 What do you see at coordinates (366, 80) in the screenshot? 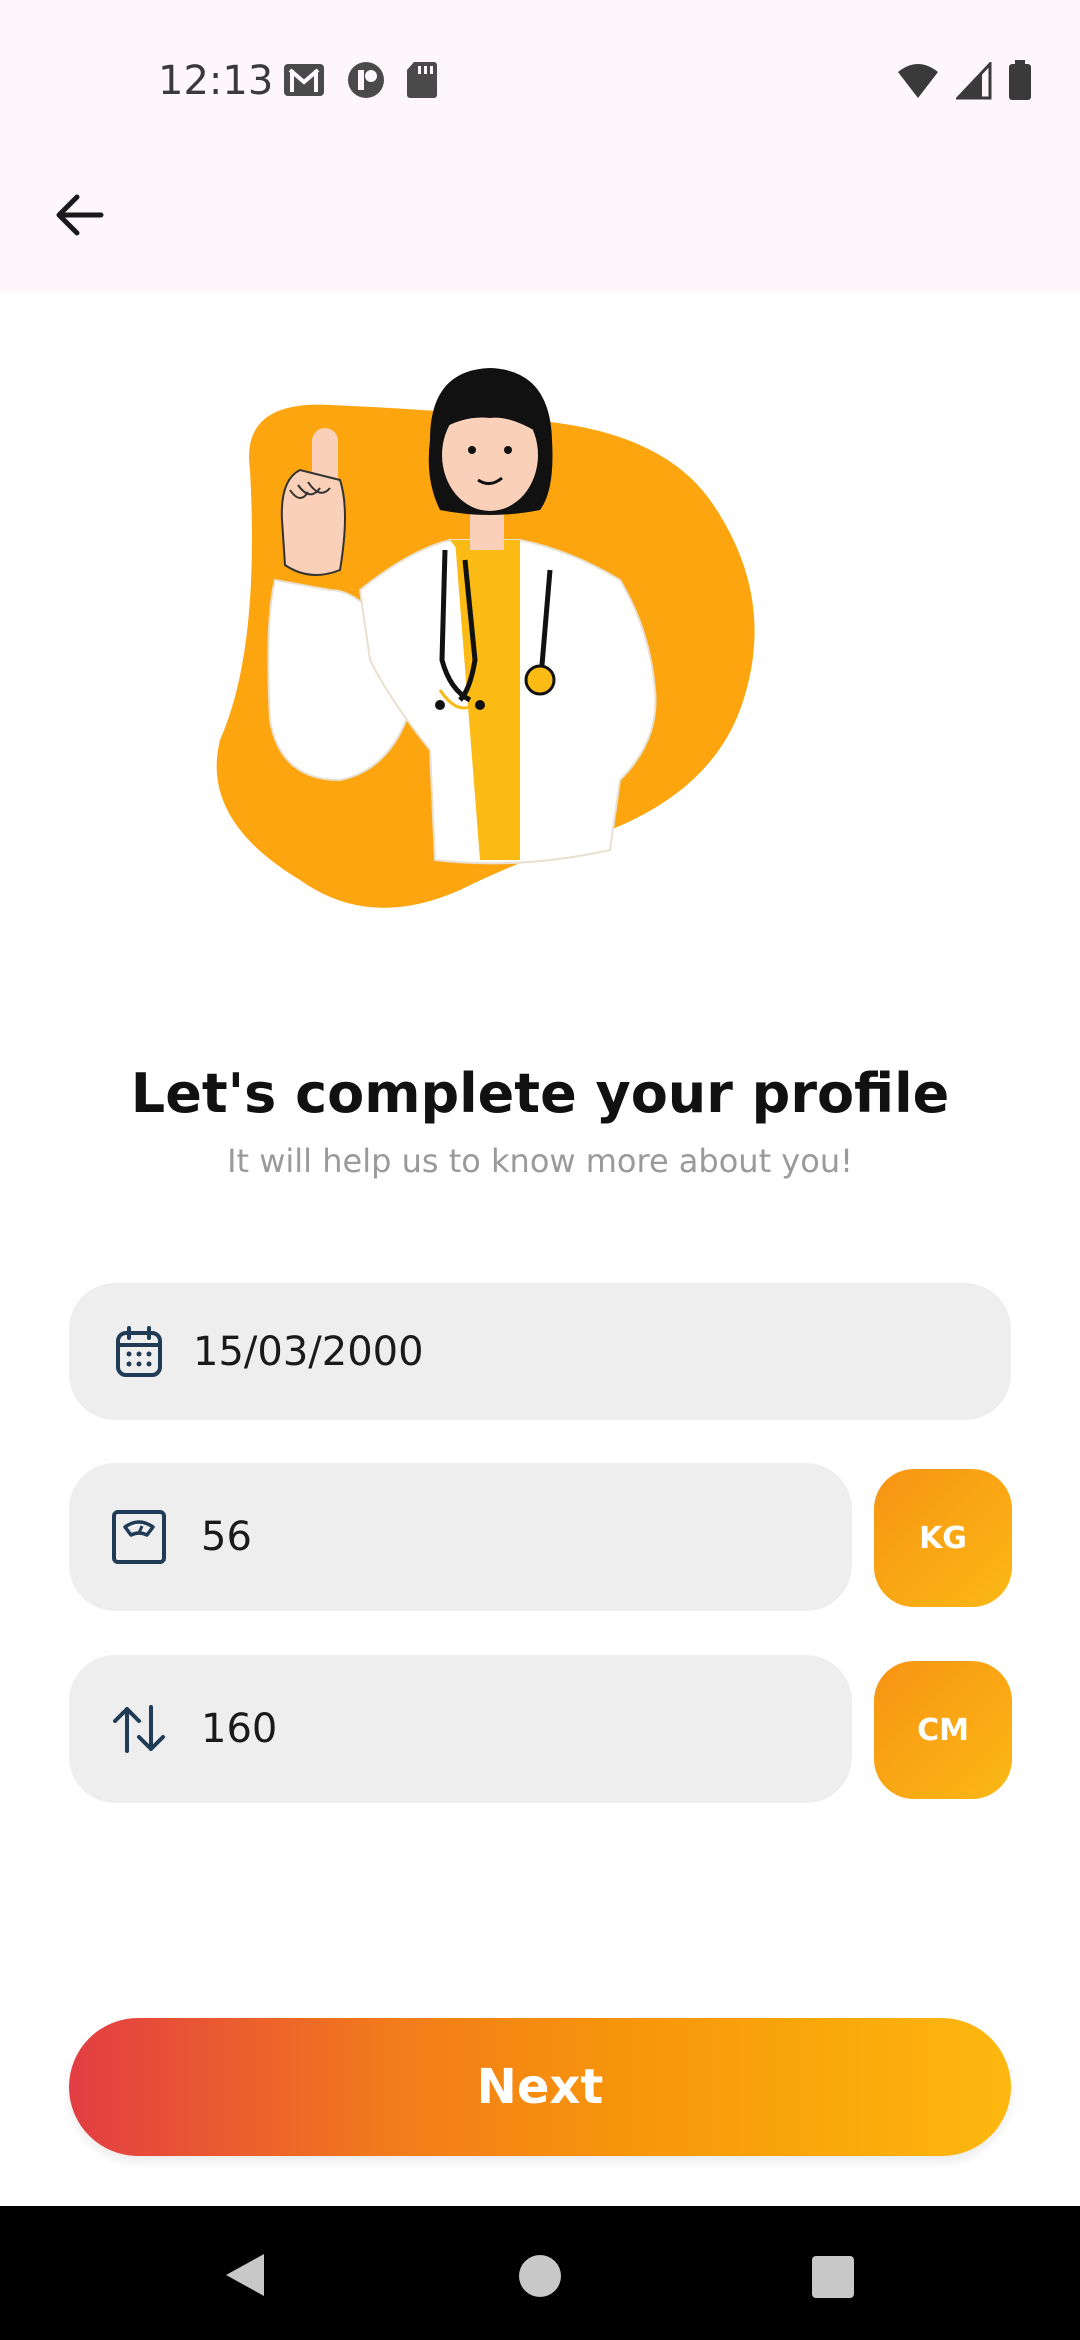
I see `app-notification-icon` at bounding box center [366, 80].